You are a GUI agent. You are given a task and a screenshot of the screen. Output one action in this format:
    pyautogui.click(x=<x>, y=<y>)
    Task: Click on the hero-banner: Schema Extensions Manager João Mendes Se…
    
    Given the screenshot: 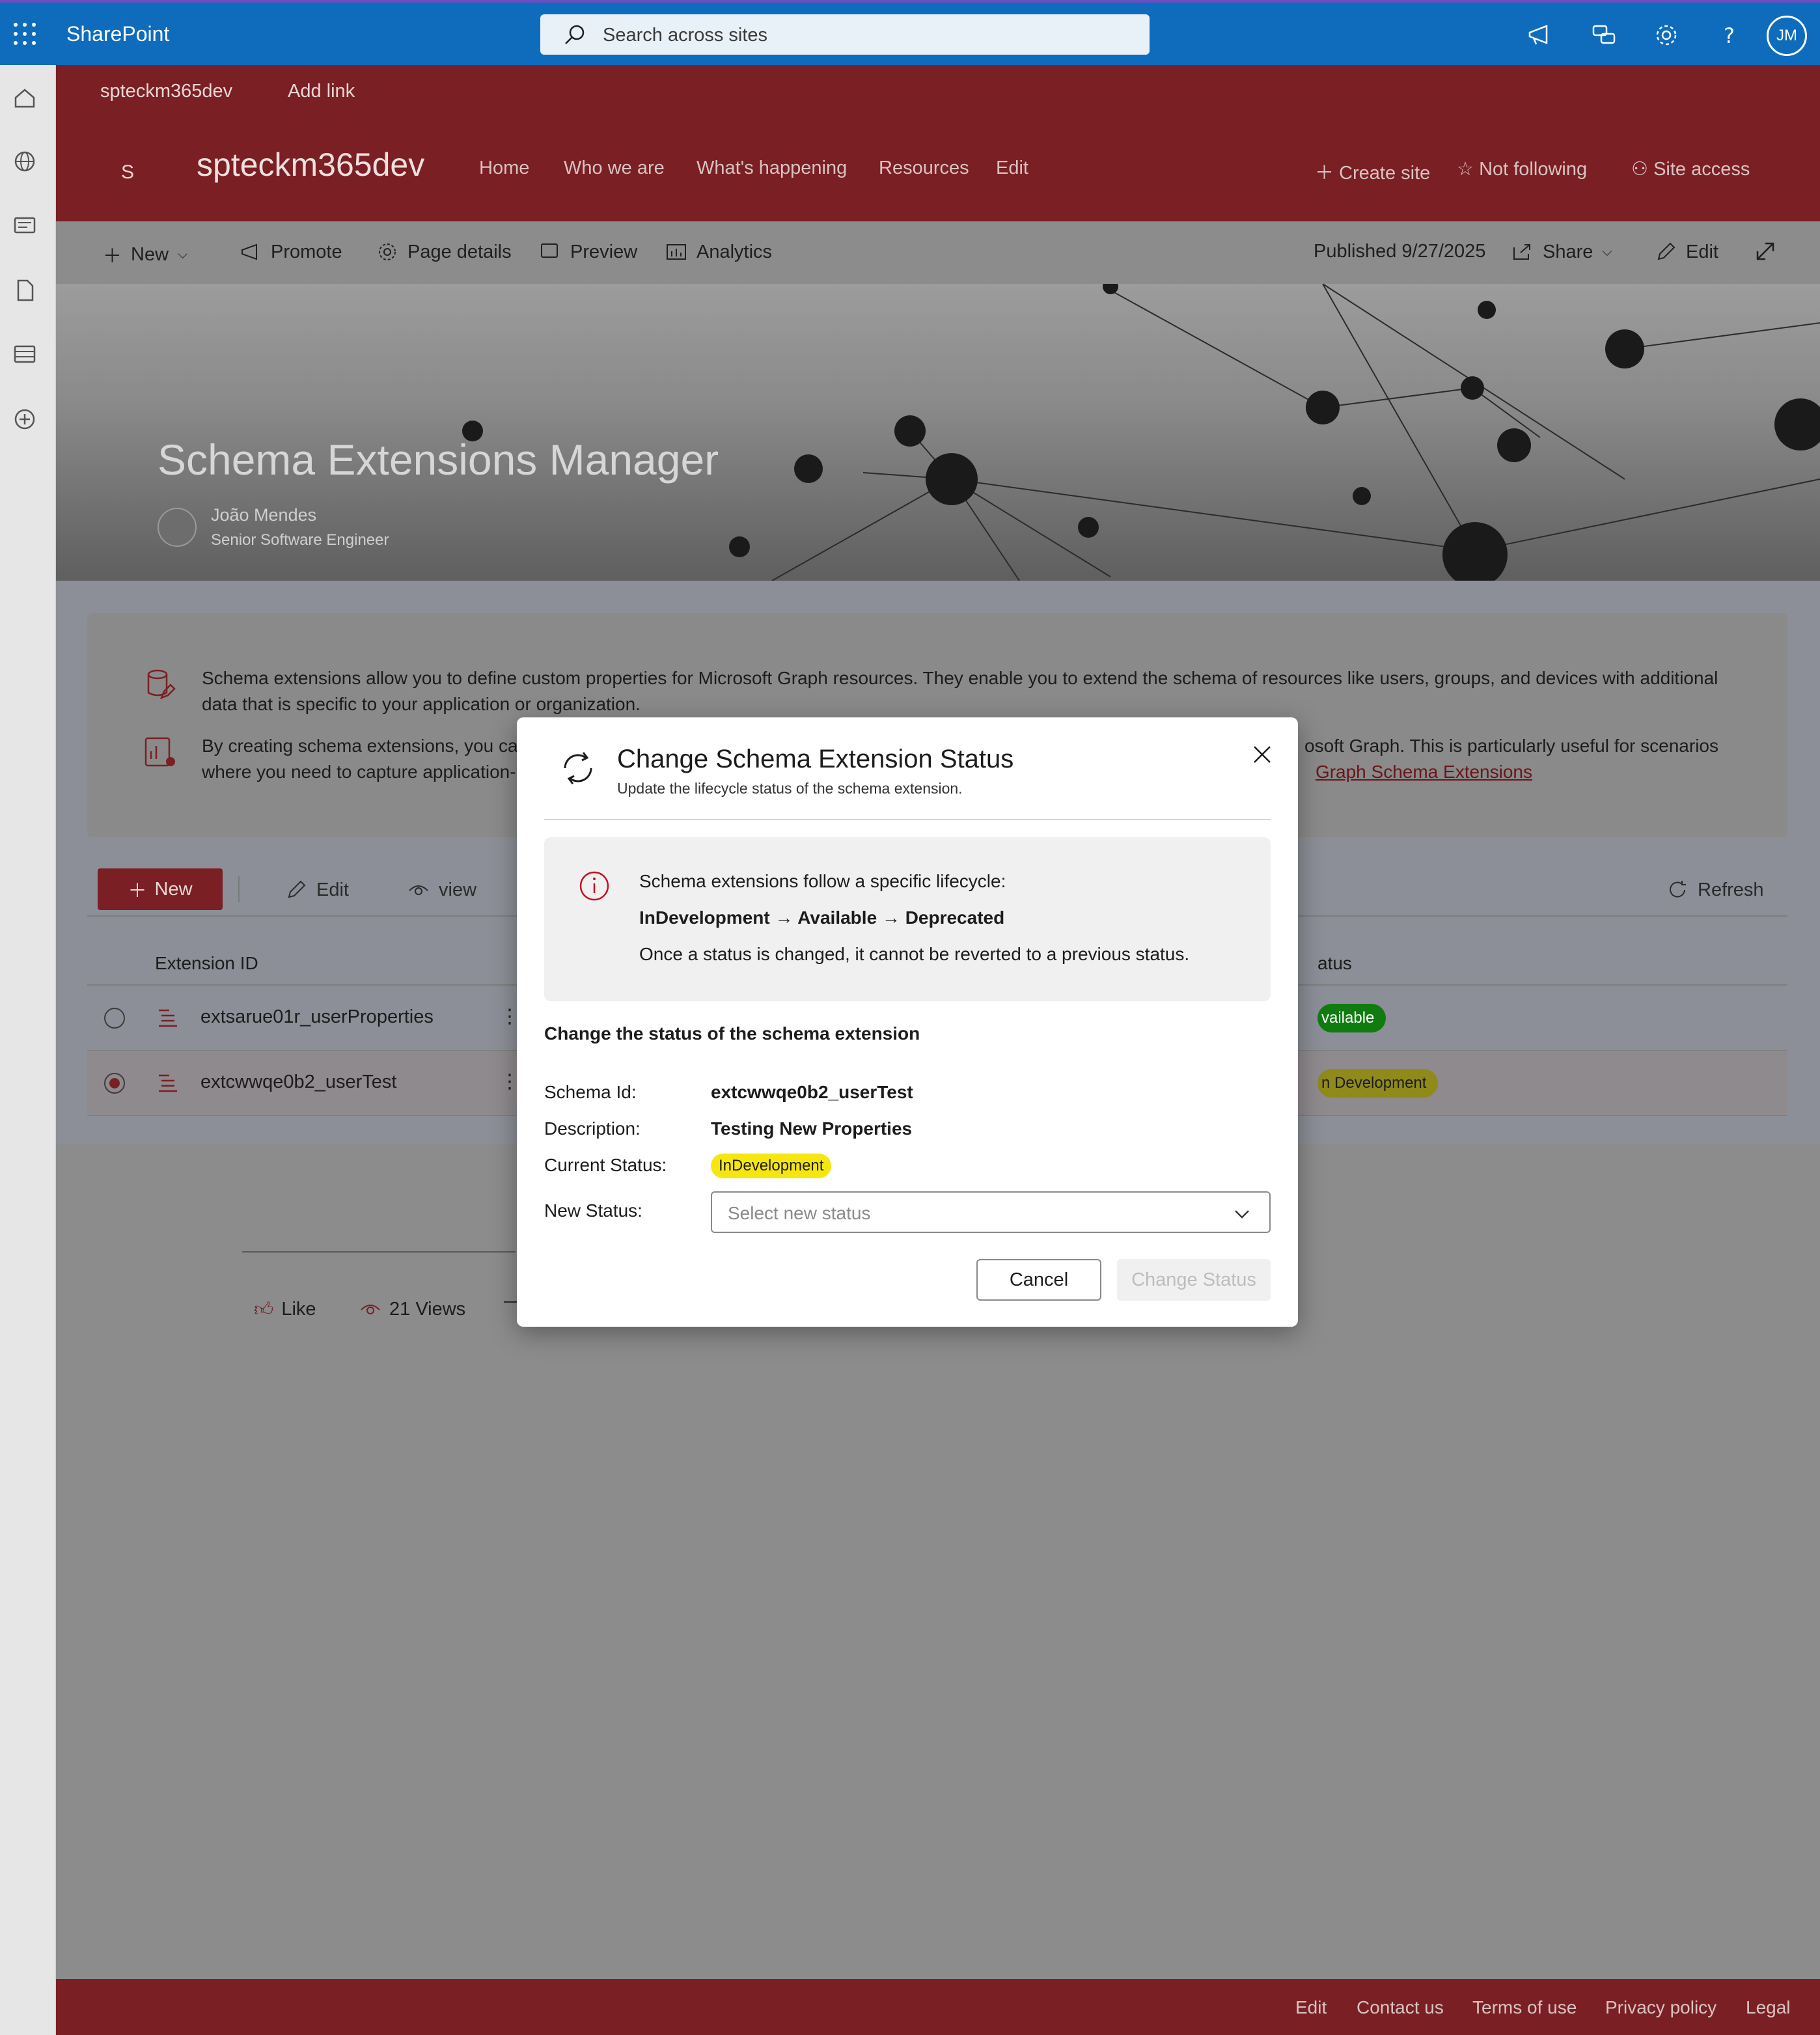 What is the action you would take?
    pyautogui.click(x=938, y=432)
    